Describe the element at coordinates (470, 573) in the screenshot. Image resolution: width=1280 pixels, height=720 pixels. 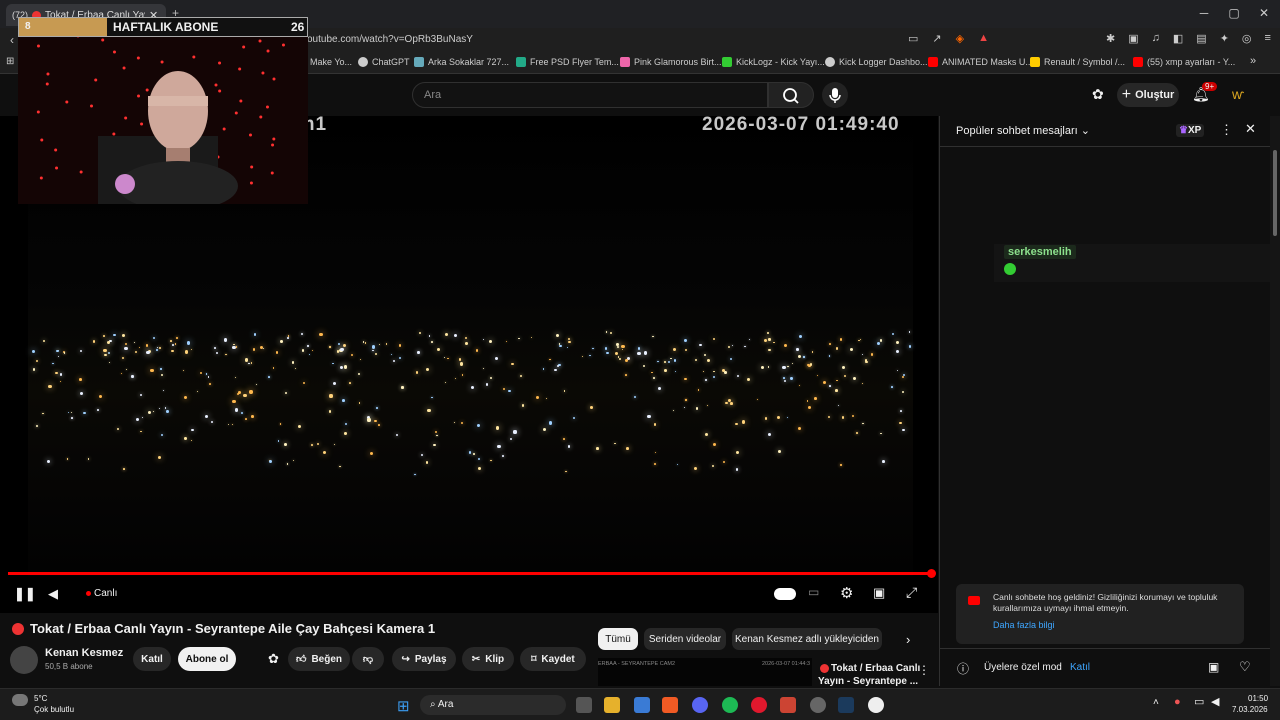
I see `progress-bar` at that location.